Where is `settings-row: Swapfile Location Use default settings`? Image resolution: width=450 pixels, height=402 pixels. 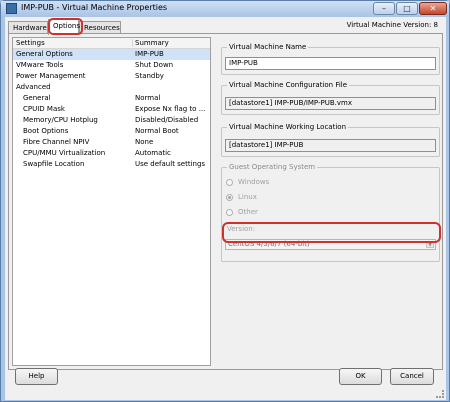 settings-row: Swapfile Location Use default settings is located at coordinates (111, 164).